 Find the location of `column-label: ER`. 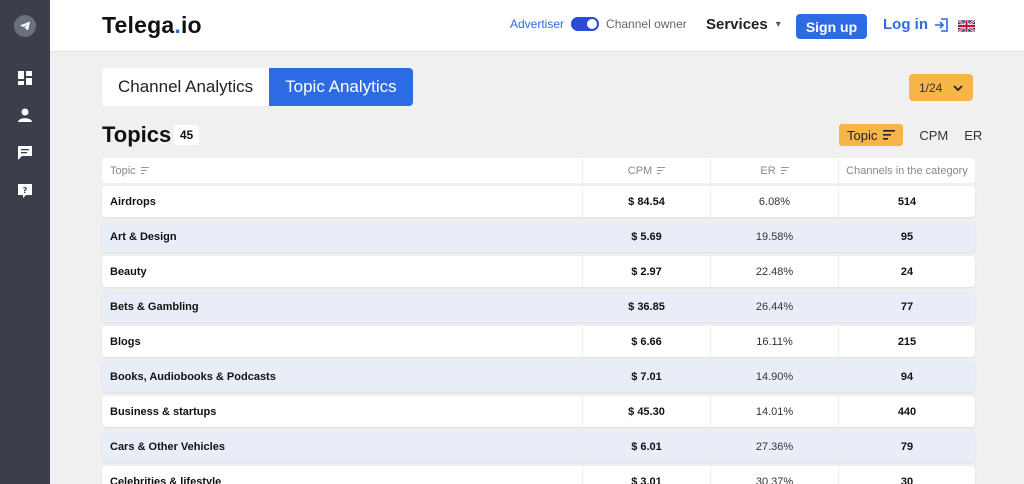

column-label: ER is located at coordinates (768, 170).